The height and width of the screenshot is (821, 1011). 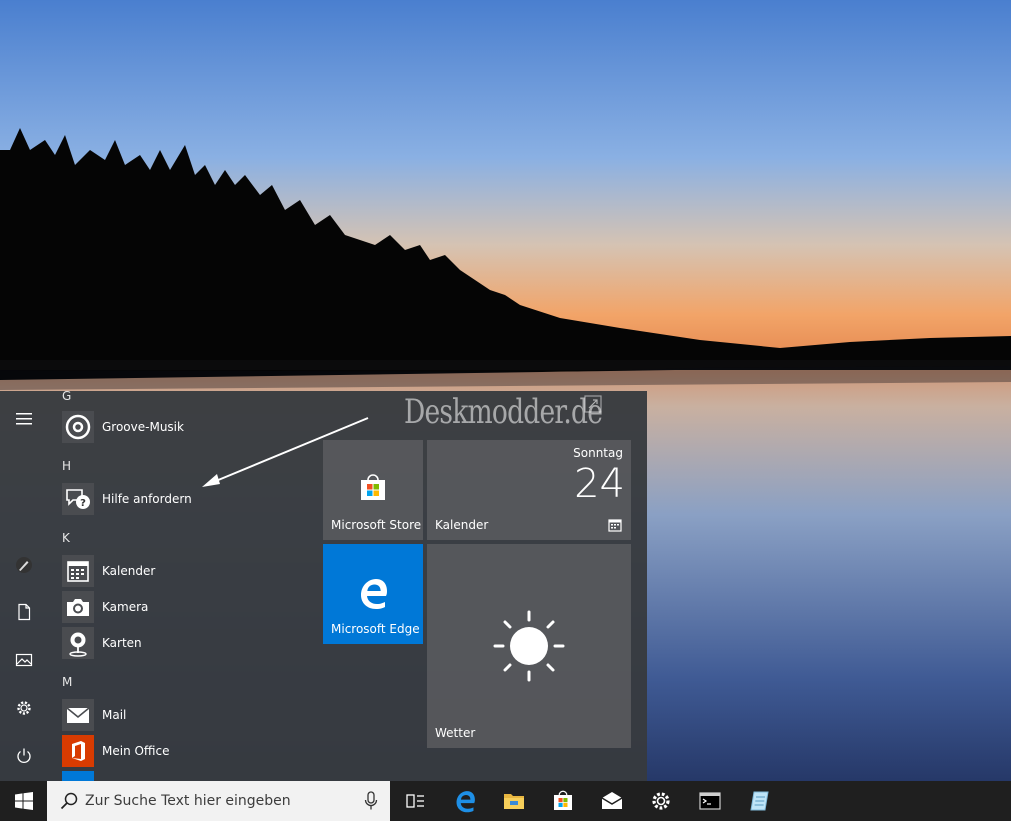 I want to click on pictures-icon, so click(x=24, y=660).